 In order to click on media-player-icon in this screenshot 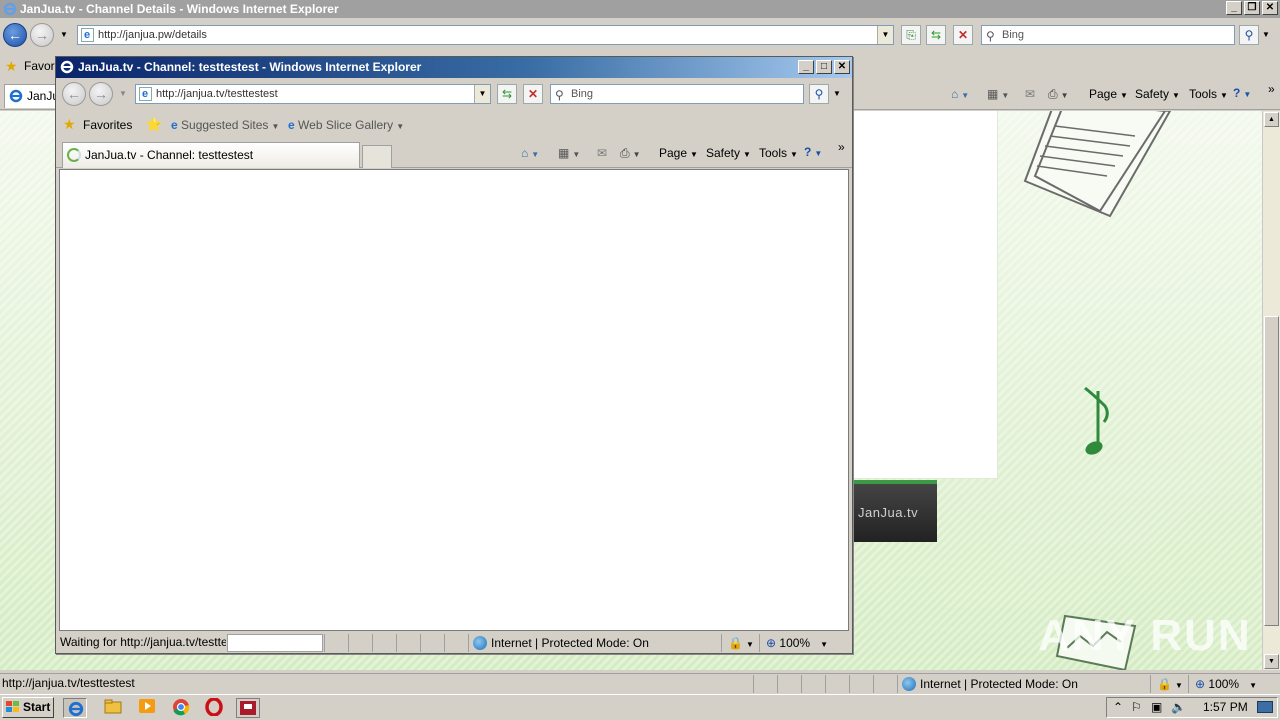, I will do `click(149, 708)`.